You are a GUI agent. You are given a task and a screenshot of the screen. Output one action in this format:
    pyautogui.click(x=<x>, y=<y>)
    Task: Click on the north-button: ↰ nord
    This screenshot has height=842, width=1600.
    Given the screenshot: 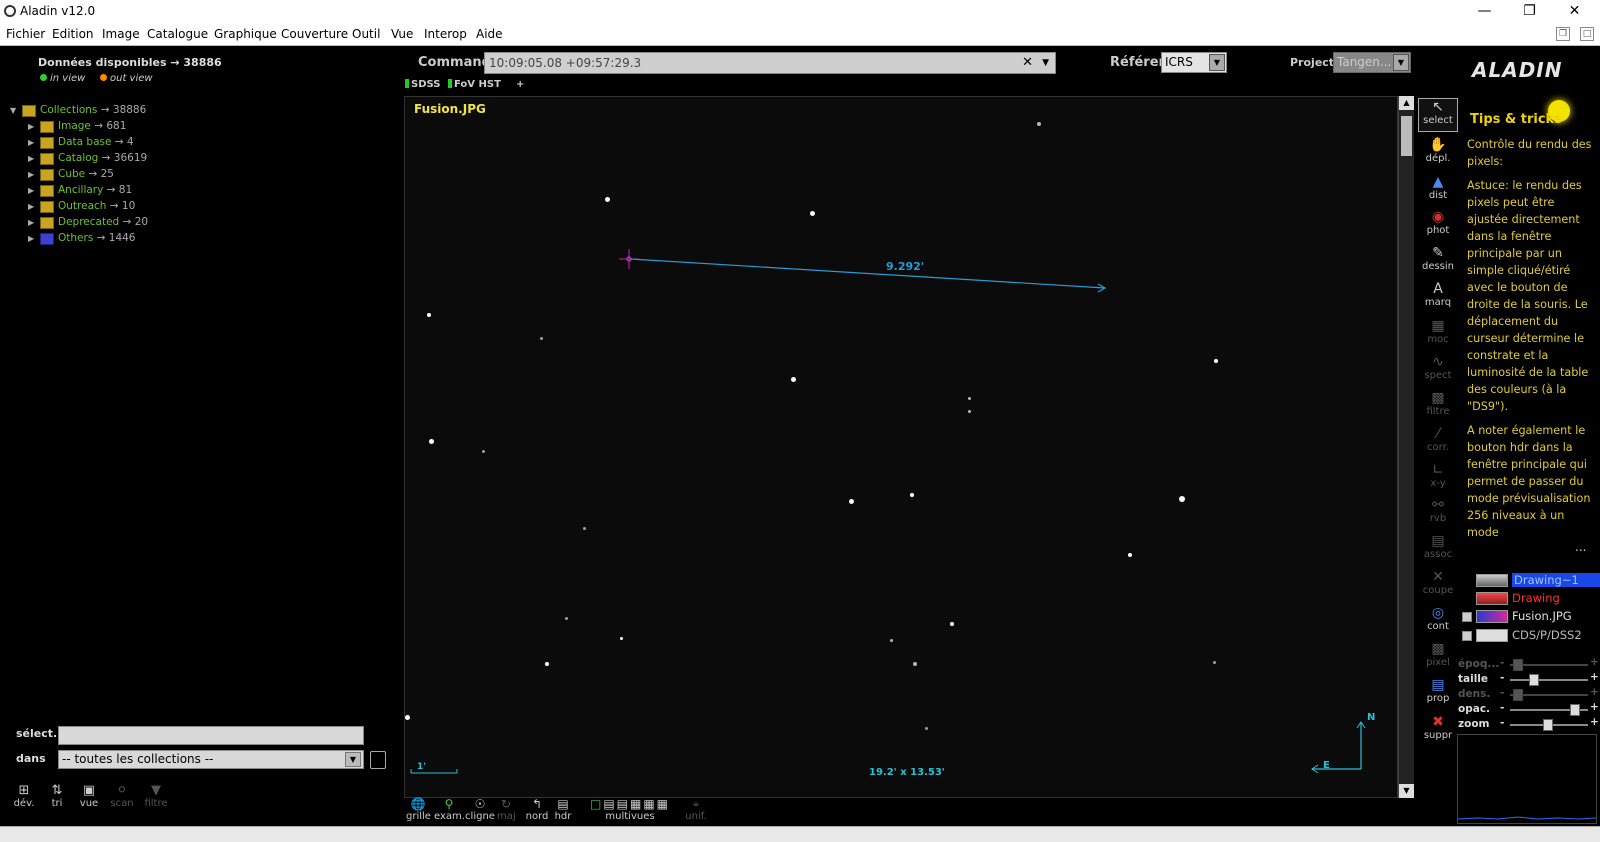 What is the action you would take?
    pyautogui.click(x=537, y=810)
    